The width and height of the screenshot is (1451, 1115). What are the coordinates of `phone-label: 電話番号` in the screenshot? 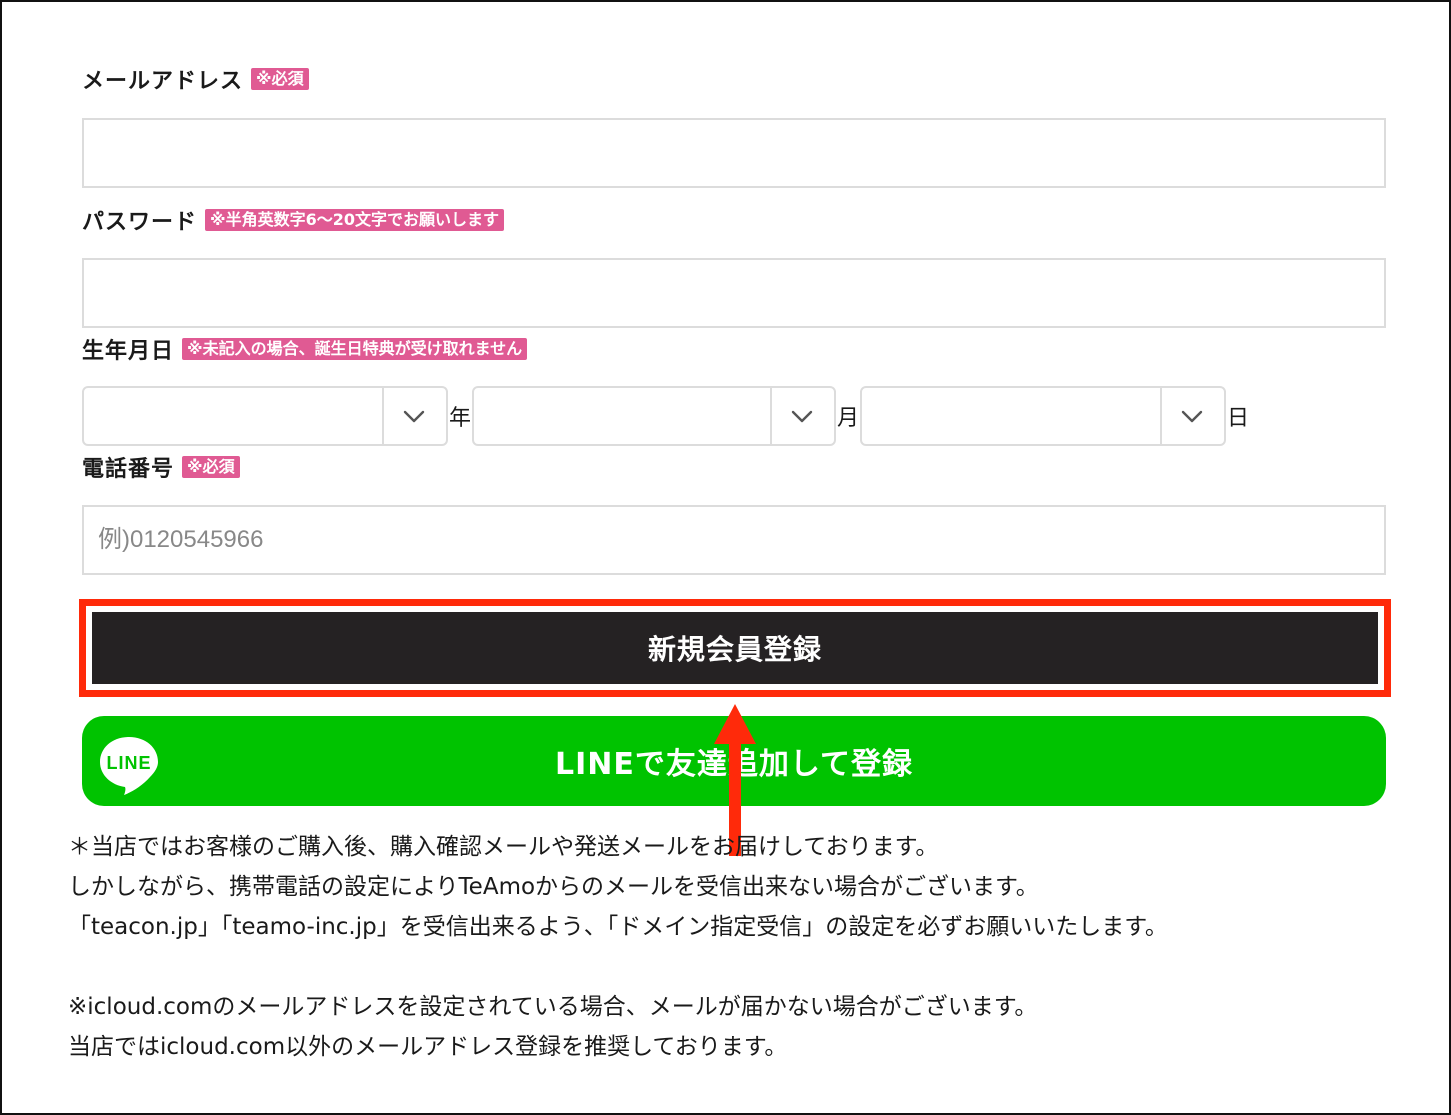 It's located at (128, 469).